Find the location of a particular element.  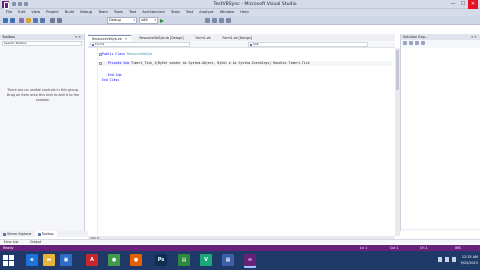

menu-team: Team is located at coordinates (103, 12).